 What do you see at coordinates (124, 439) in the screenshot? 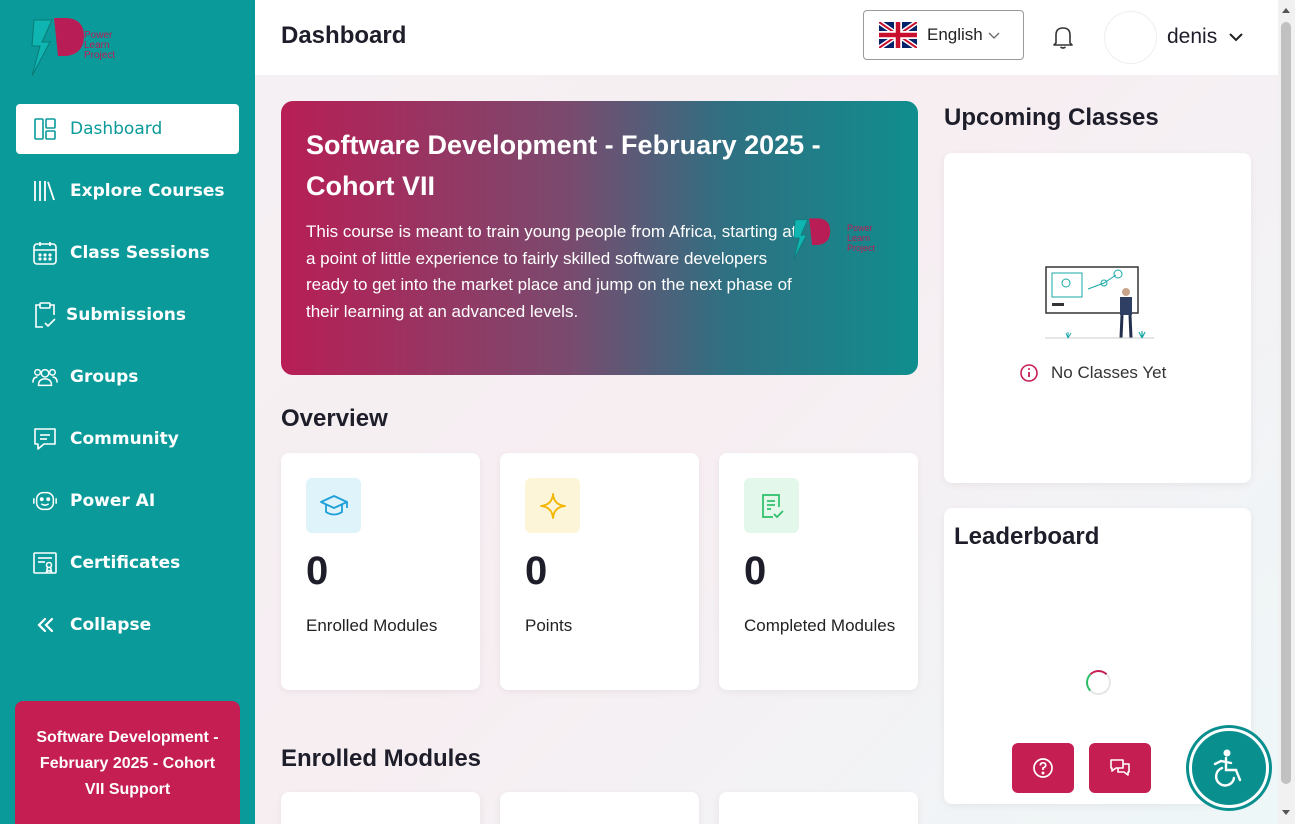
I see `sidebar-item-label: Community` at bounding box center [124, 439].